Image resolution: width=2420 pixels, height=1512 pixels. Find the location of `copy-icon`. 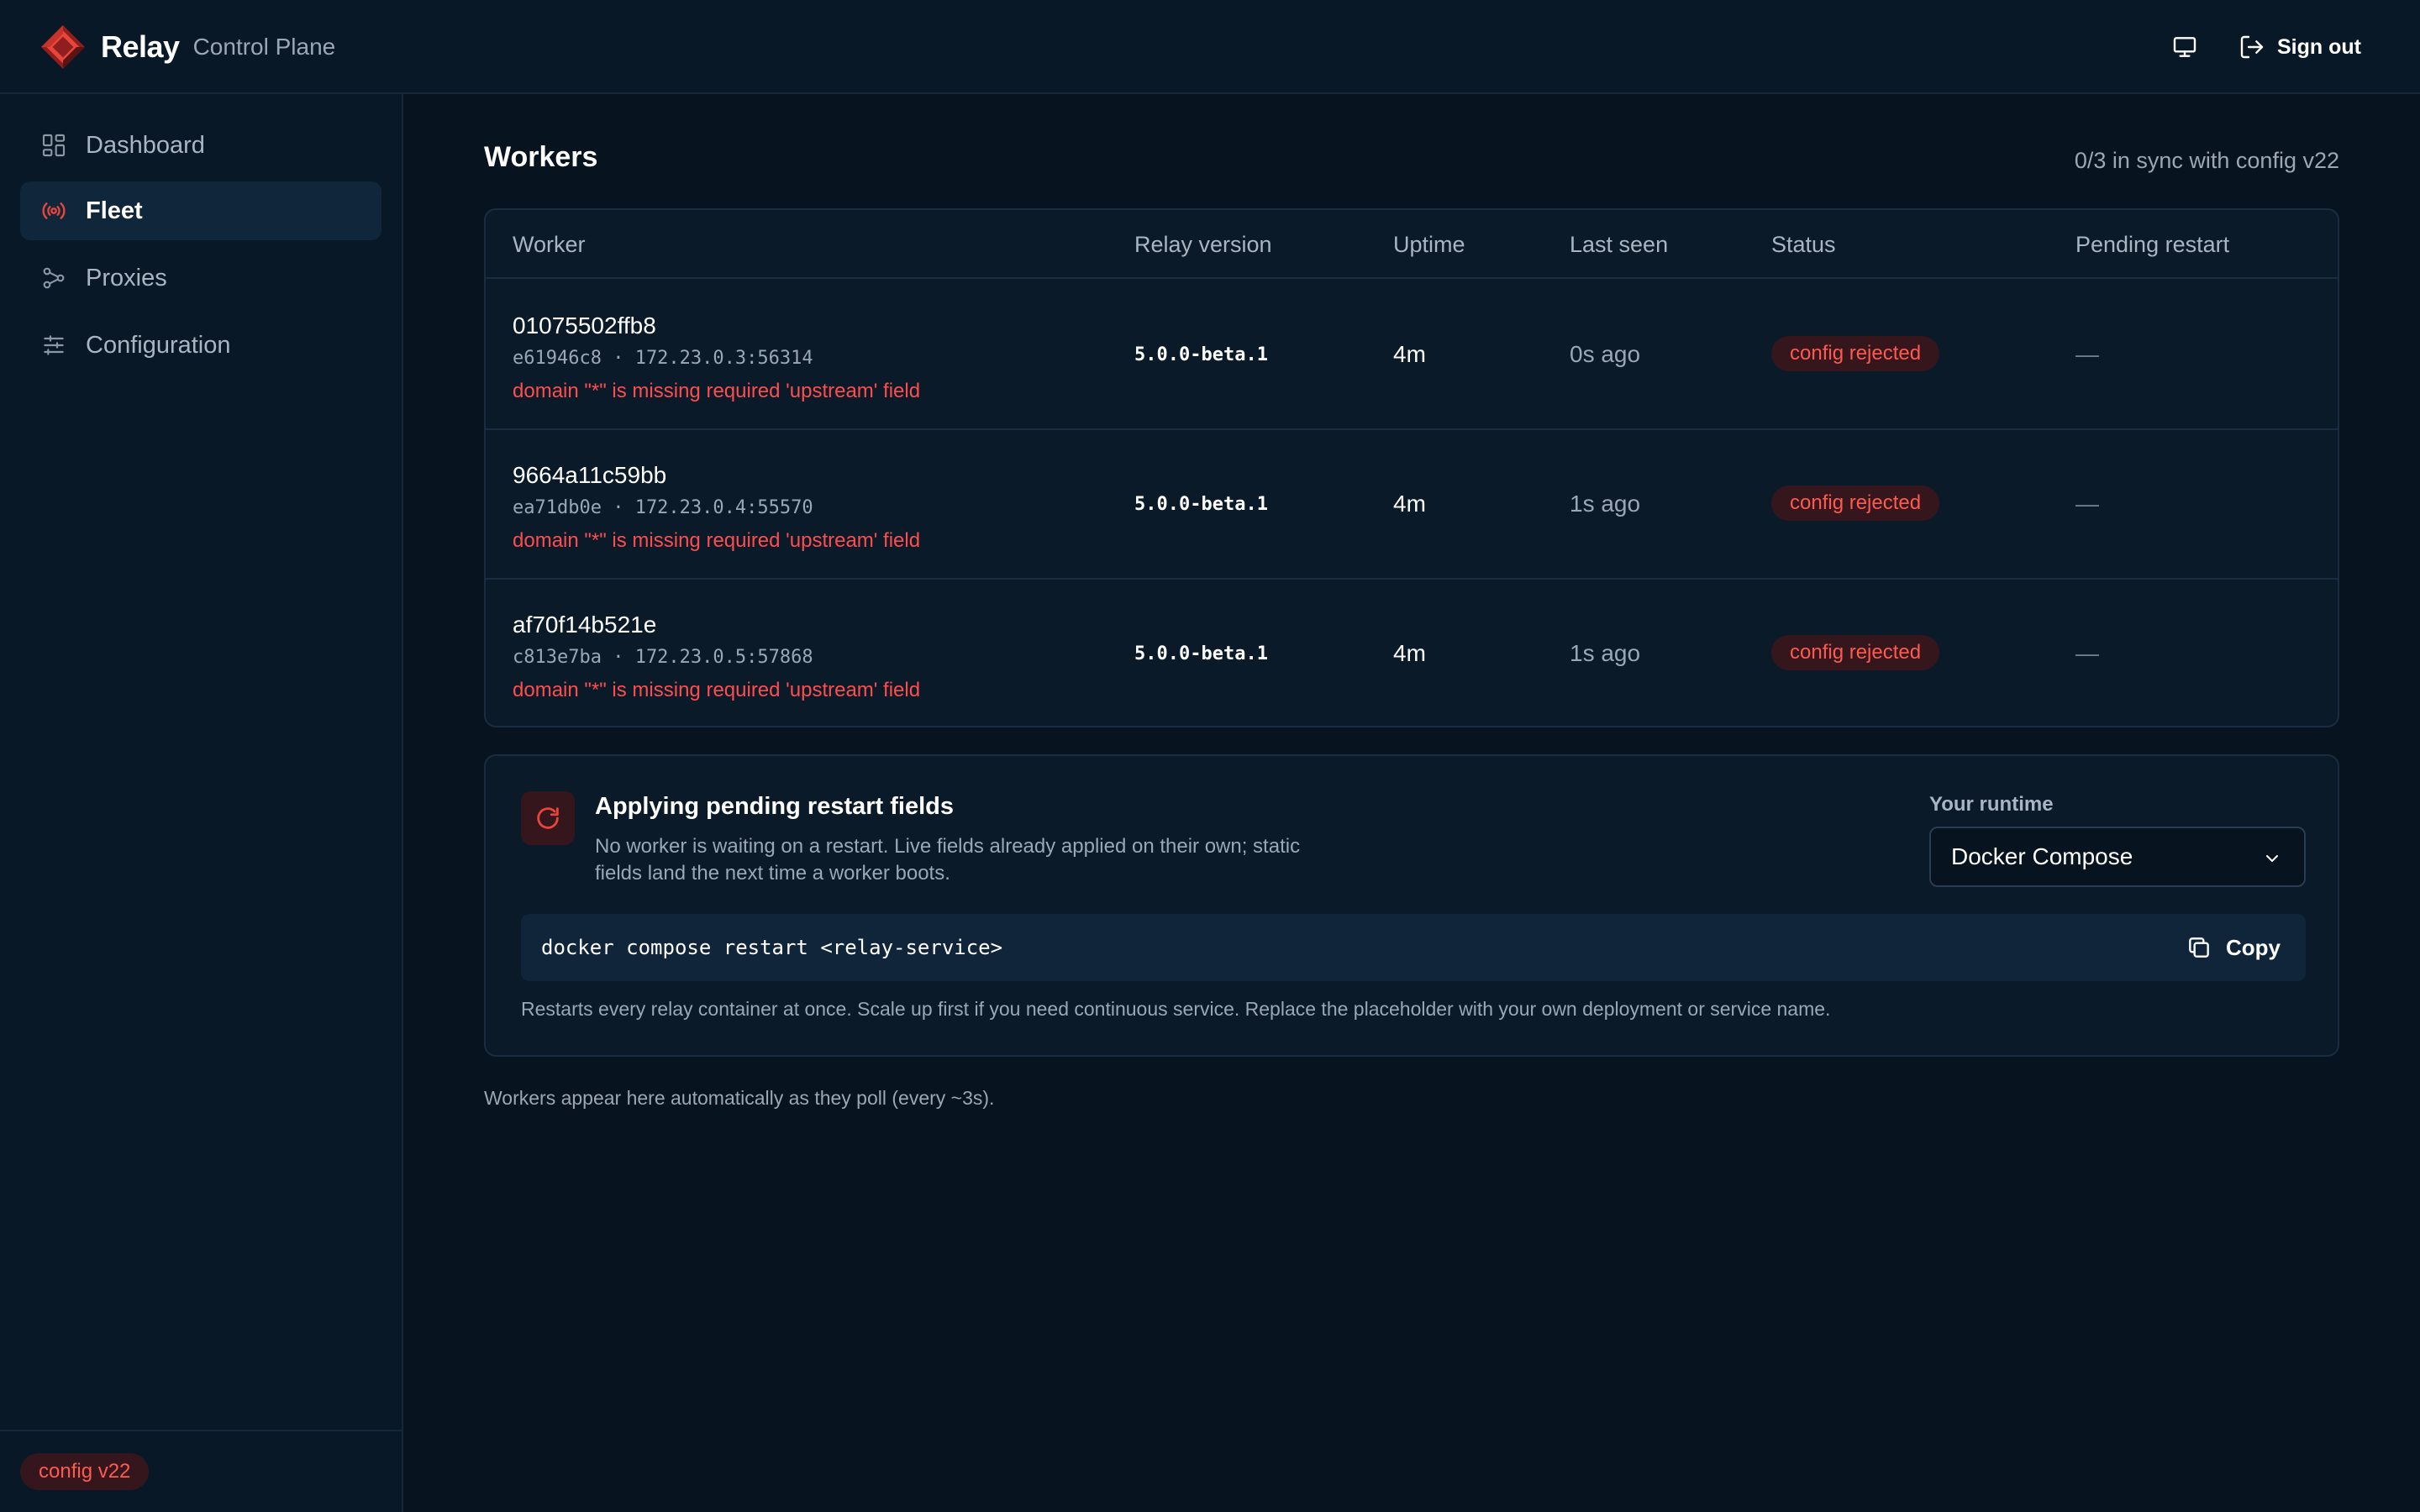

copy-icon is located at coordinates (2199, 947).